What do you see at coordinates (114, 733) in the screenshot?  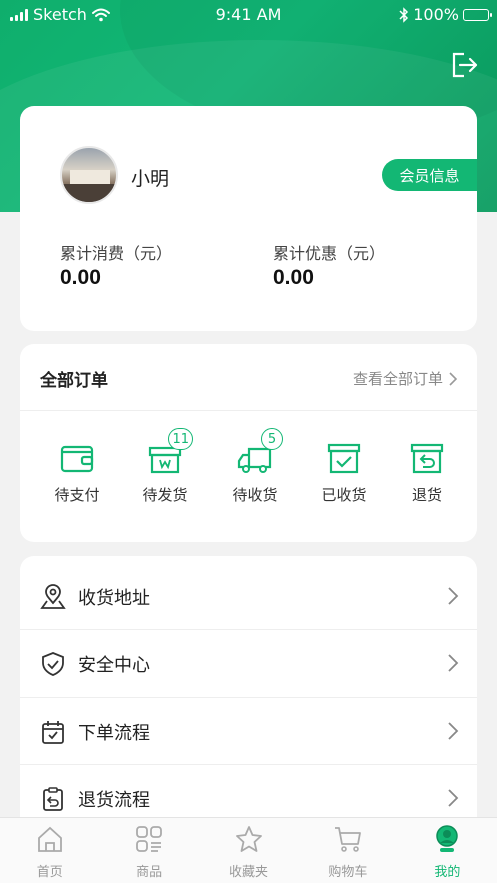 I see `menu-item-label: 下单流程` at bounding box center [114, 733].